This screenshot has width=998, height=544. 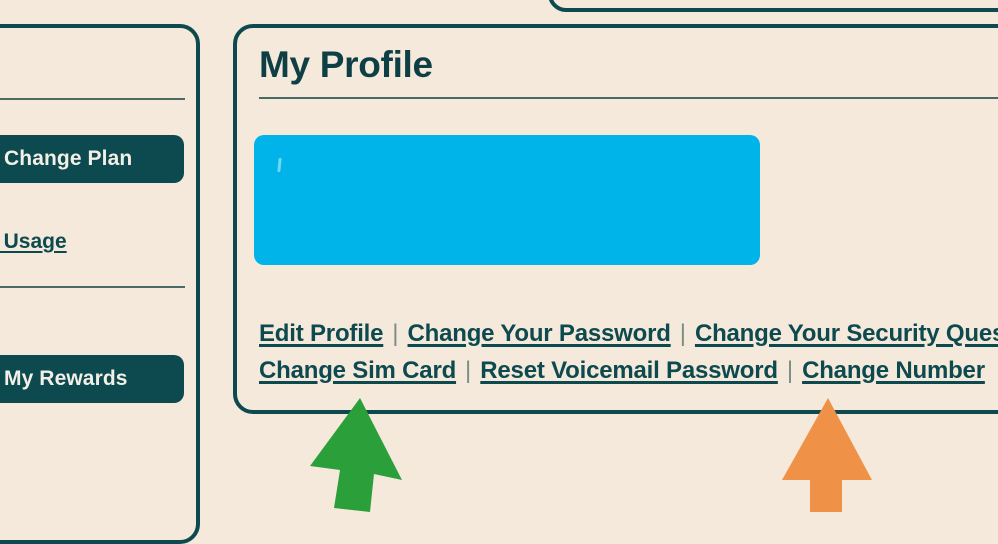 What do you see at coordinates (346, 64) in the screenshot?
I see `page-title: My Profile` at bounding box center [346, 64].